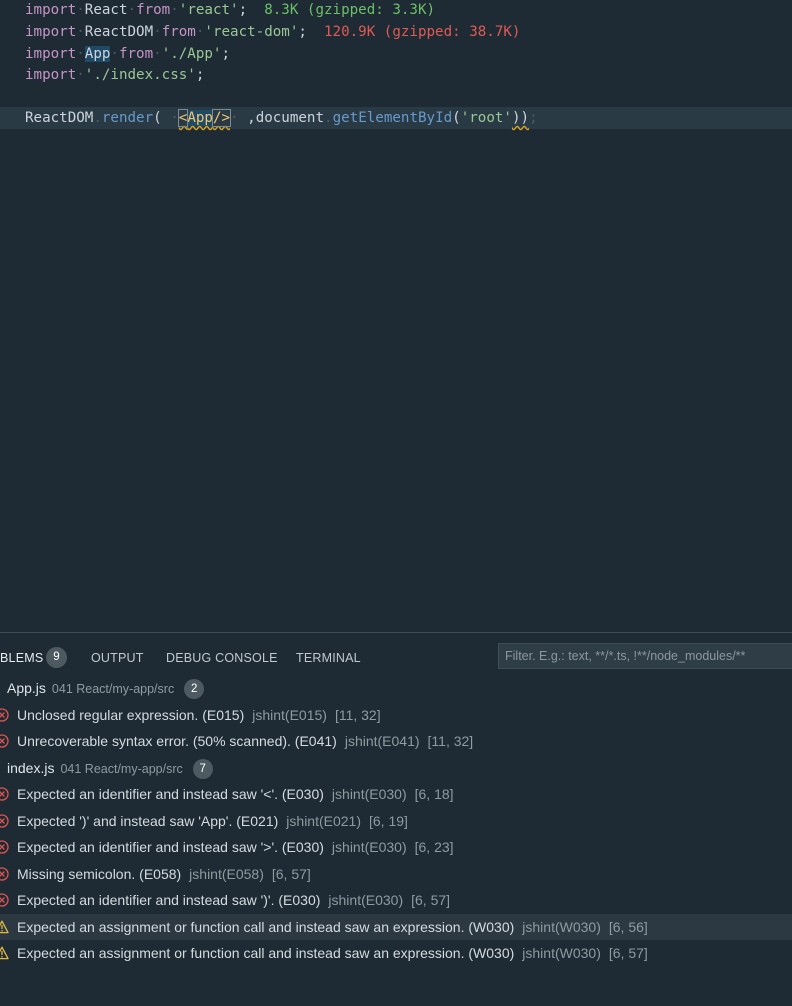 Image resolution: width=792 pixels, height=1006 pixels. I want to click on module-string: 'react-dom', so click(251, 32).